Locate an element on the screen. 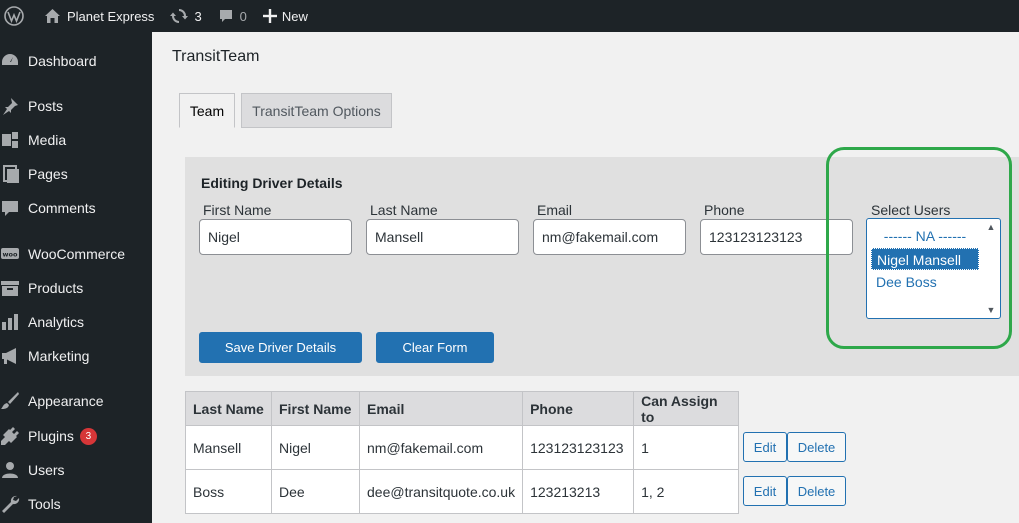  site-name-link: Planet Express is located at coordinates (99, 16).